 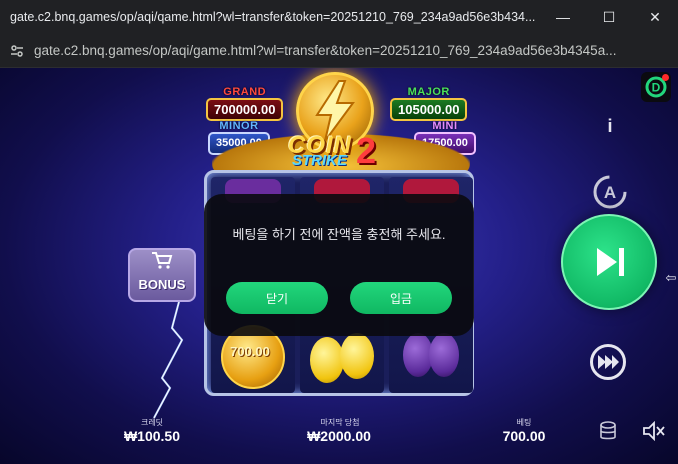 I want to click on autoplay-icon: A, so click(x=610, y=192).